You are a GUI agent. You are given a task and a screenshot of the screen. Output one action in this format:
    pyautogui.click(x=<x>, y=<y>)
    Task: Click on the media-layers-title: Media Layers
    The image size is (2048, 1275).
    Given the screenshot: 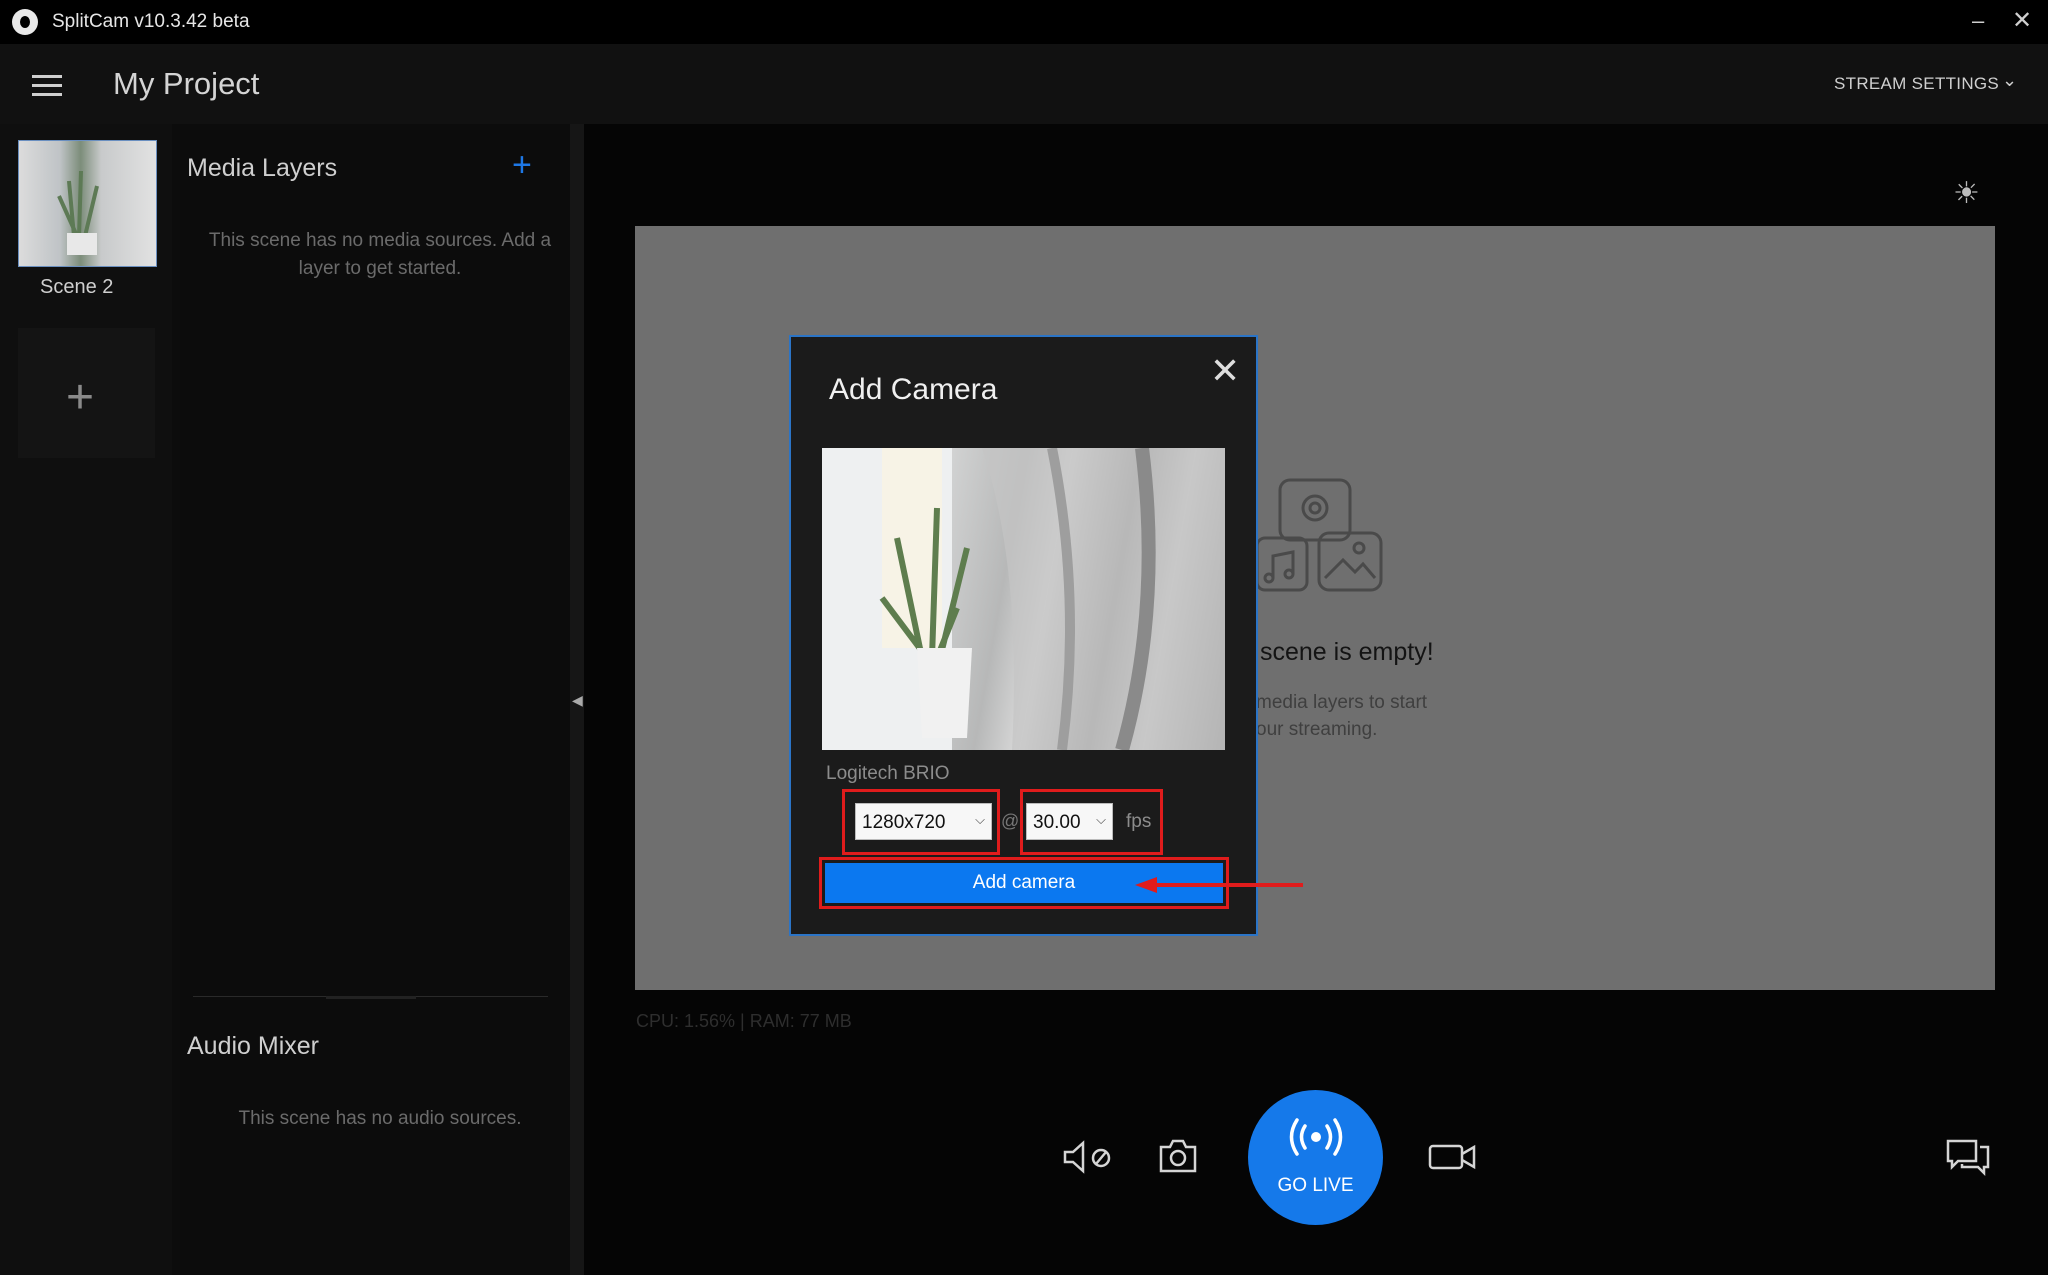 What is the action you would take?
    pyautogui.click(x=262, y=168)
    